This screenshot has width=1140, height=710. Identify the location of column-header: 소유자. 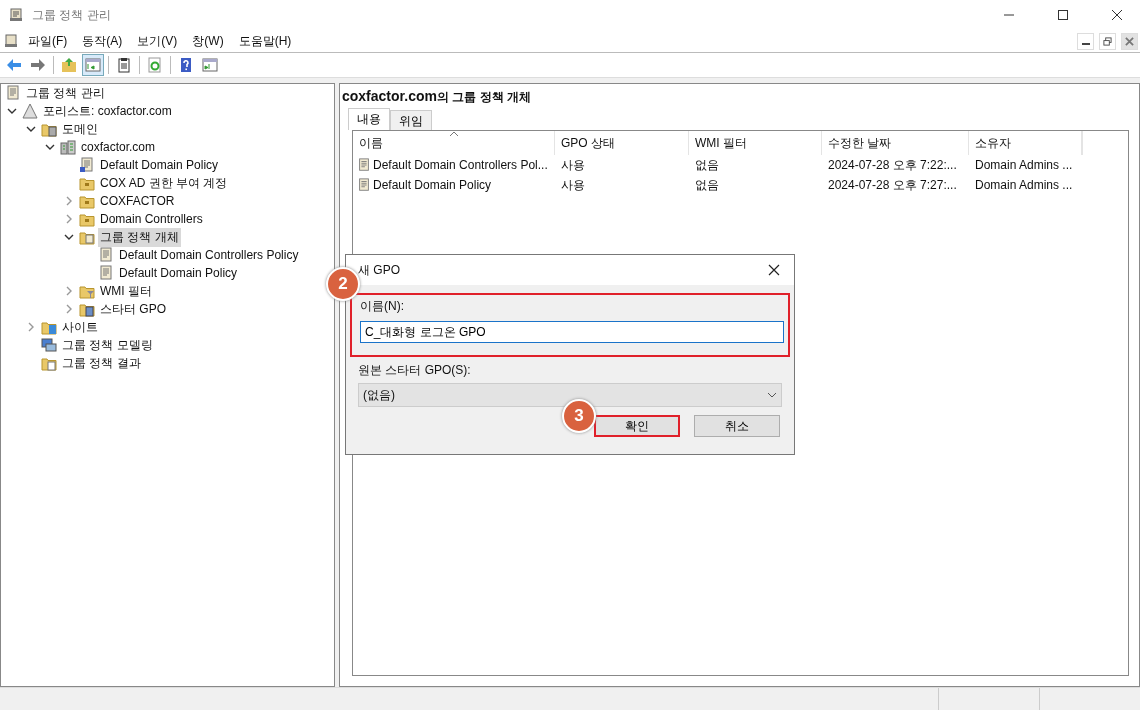
(1025, 143).